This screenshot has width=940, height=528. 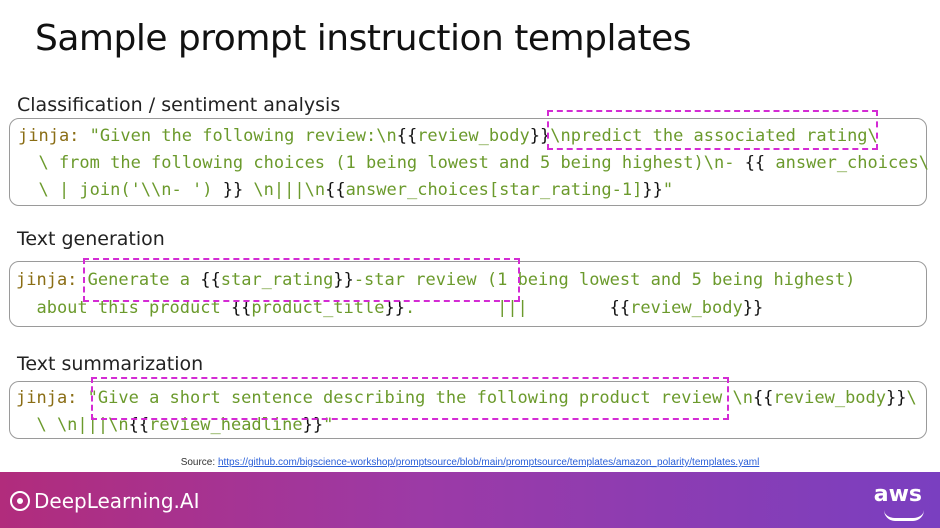 What do you see at coordinates (897, 494) in the screenshot?
I see `aws-logo: aws` at bounding box center [897, 494].